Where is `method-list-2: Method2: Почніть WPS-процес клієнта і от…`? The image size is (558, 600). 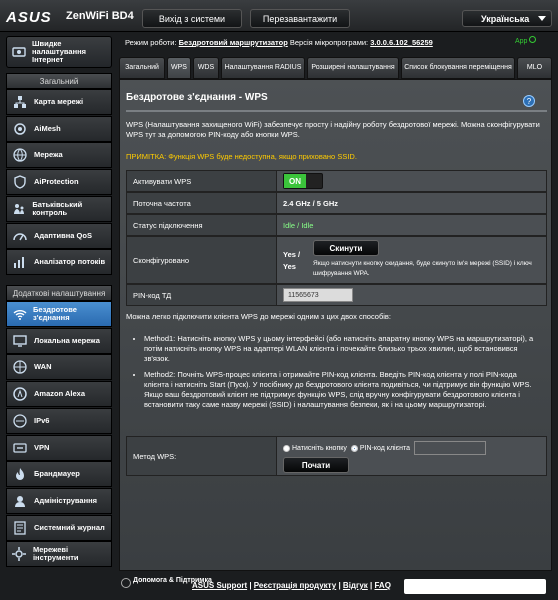
method-list-2: Method2: Почніть WPS-процес клієнта і от… is located at coordinates (336, 390).